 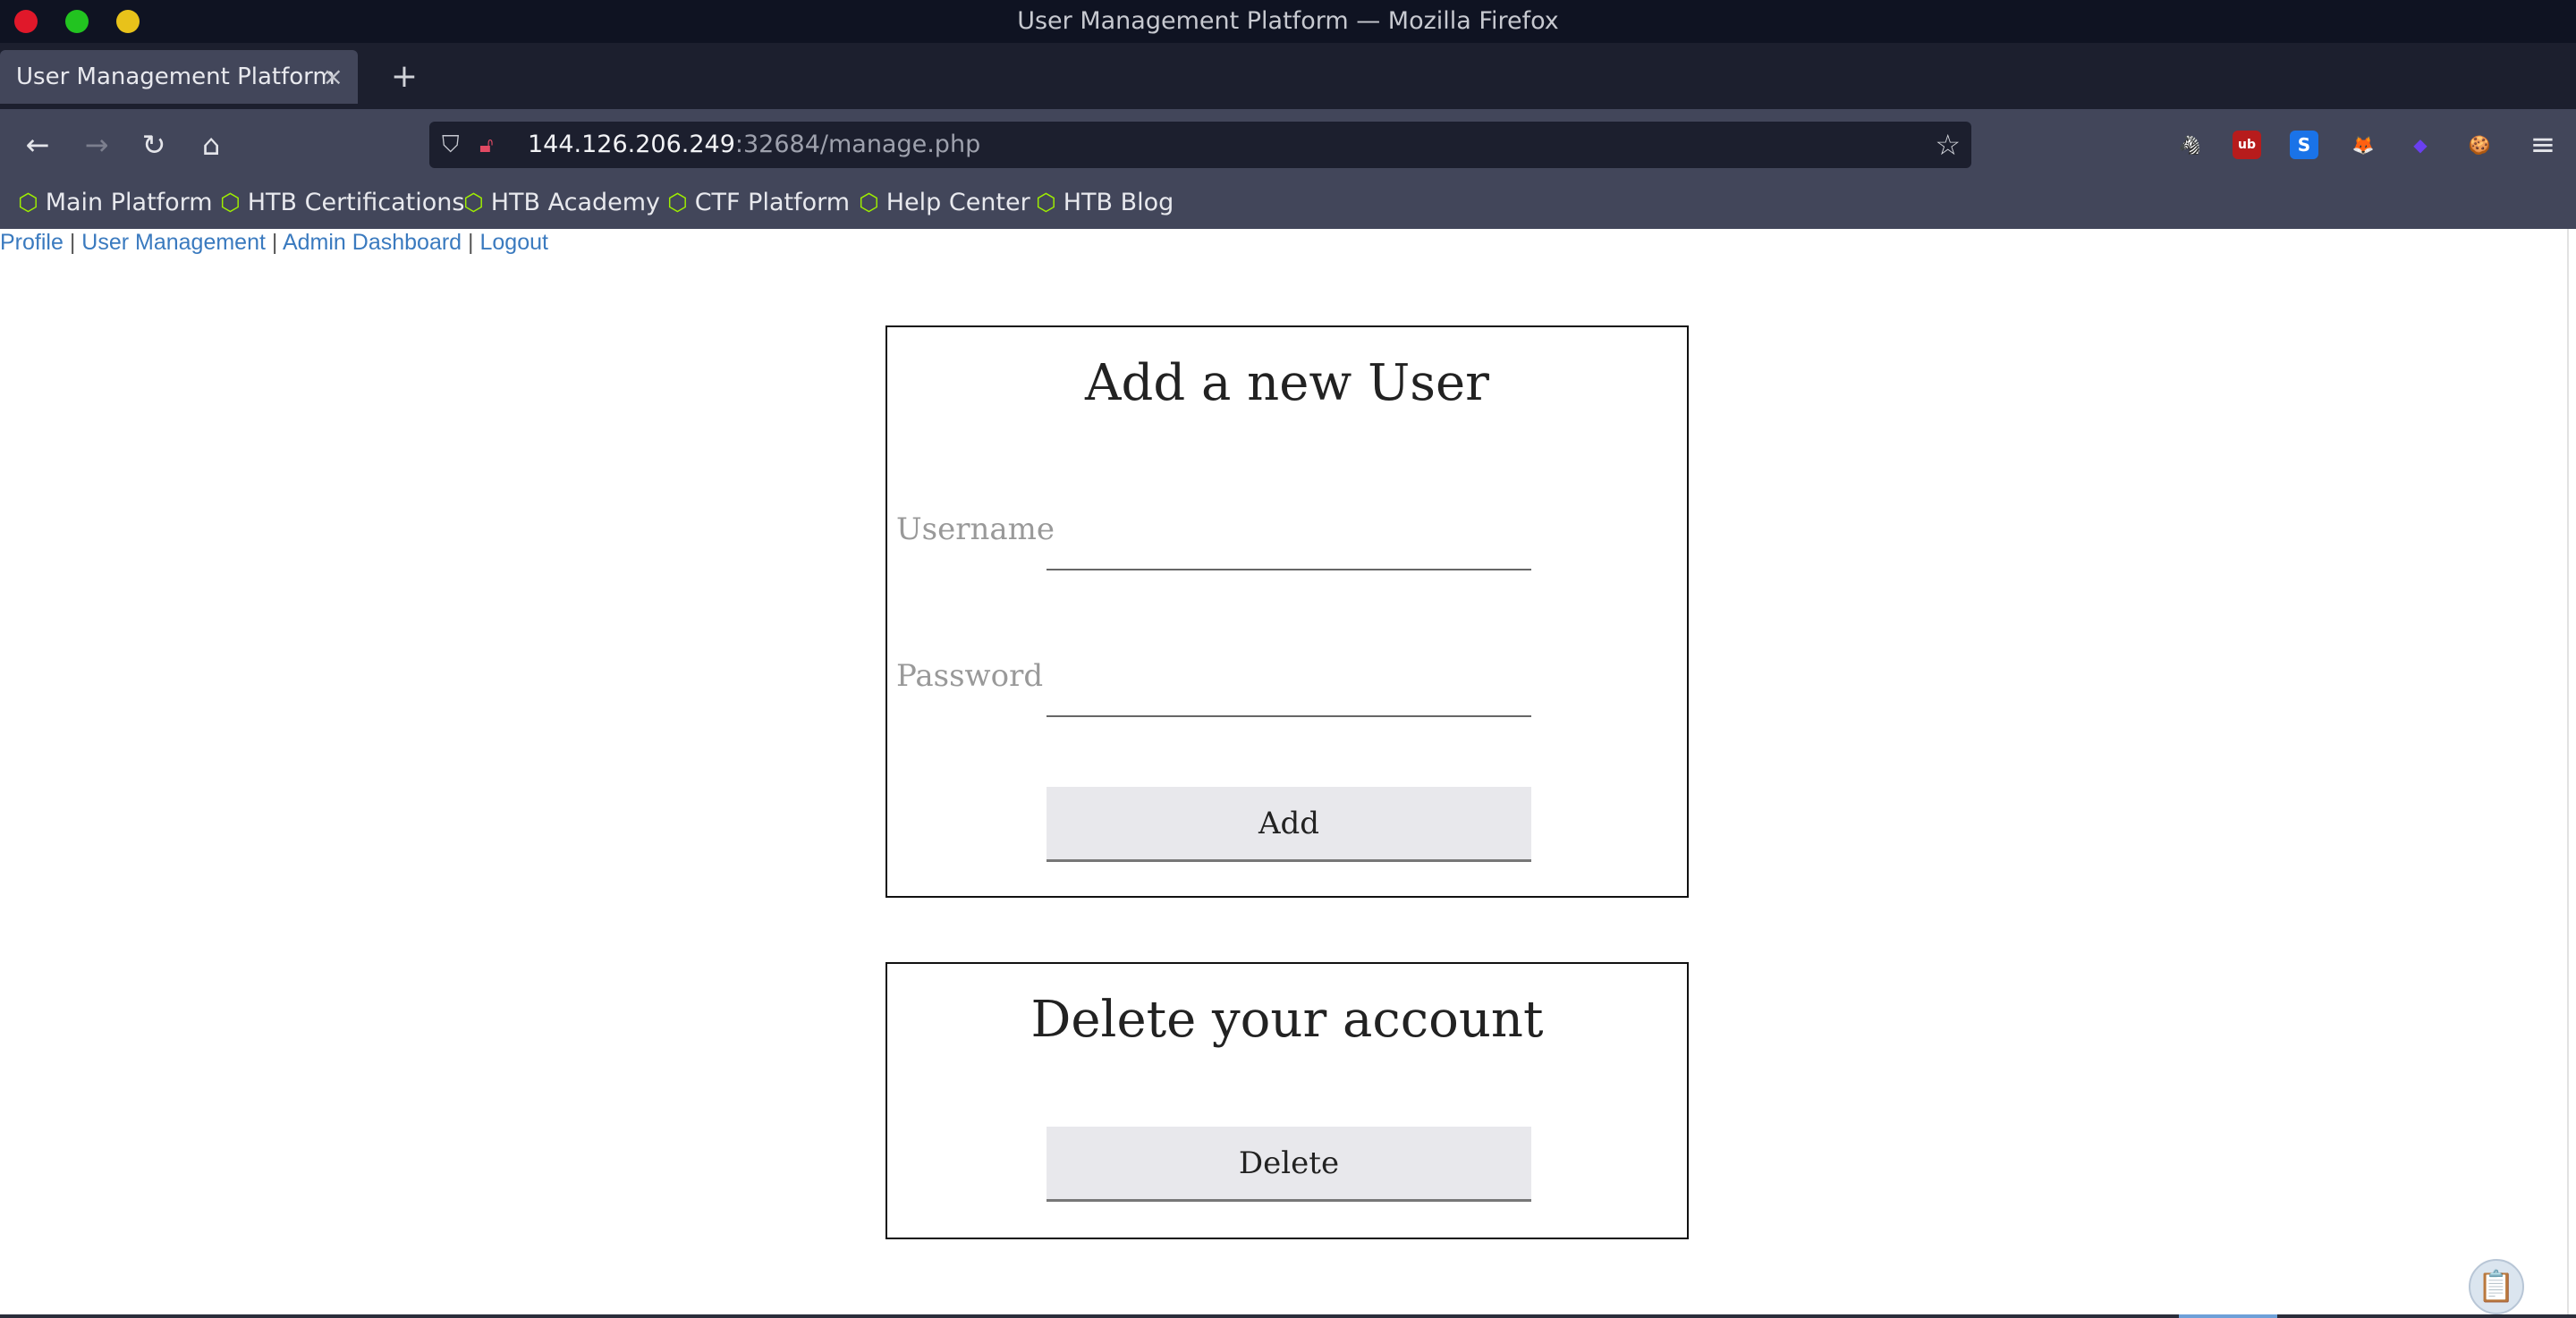 I want to click on tracking-shield-icon: ⛉, so click(x=451, y=145).